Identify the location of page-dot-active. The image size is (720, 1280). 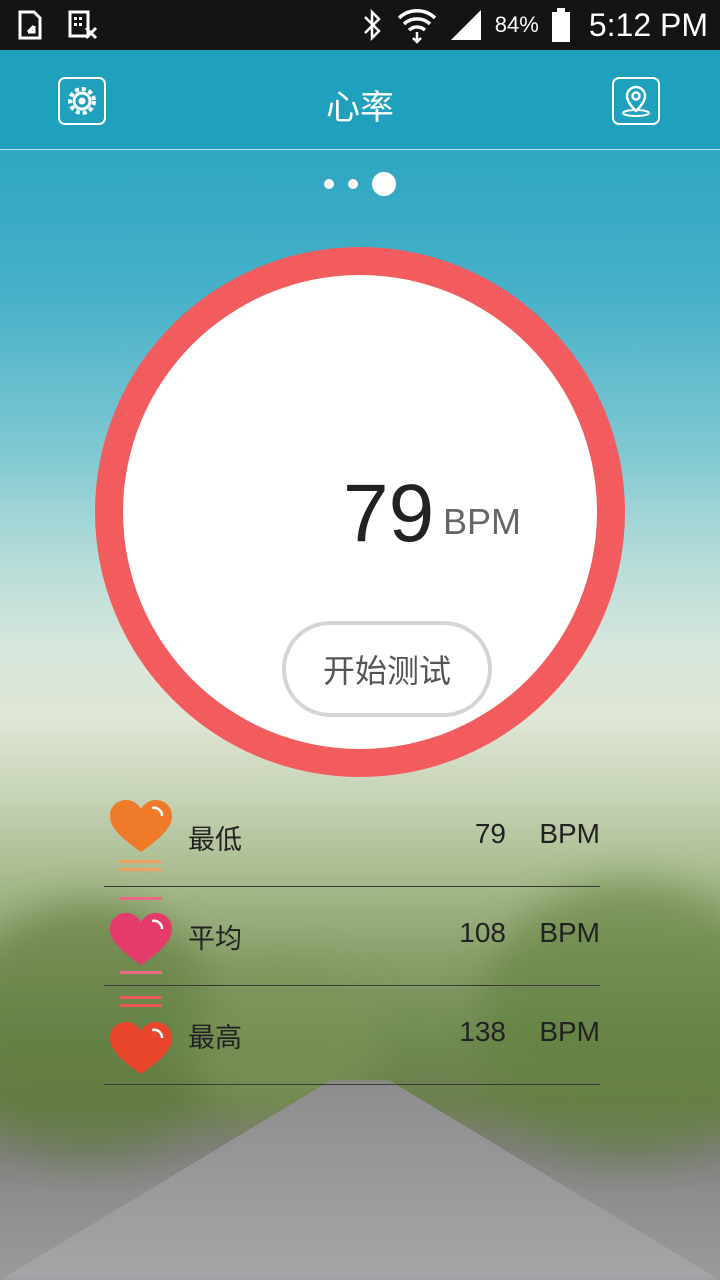
(384, 184).